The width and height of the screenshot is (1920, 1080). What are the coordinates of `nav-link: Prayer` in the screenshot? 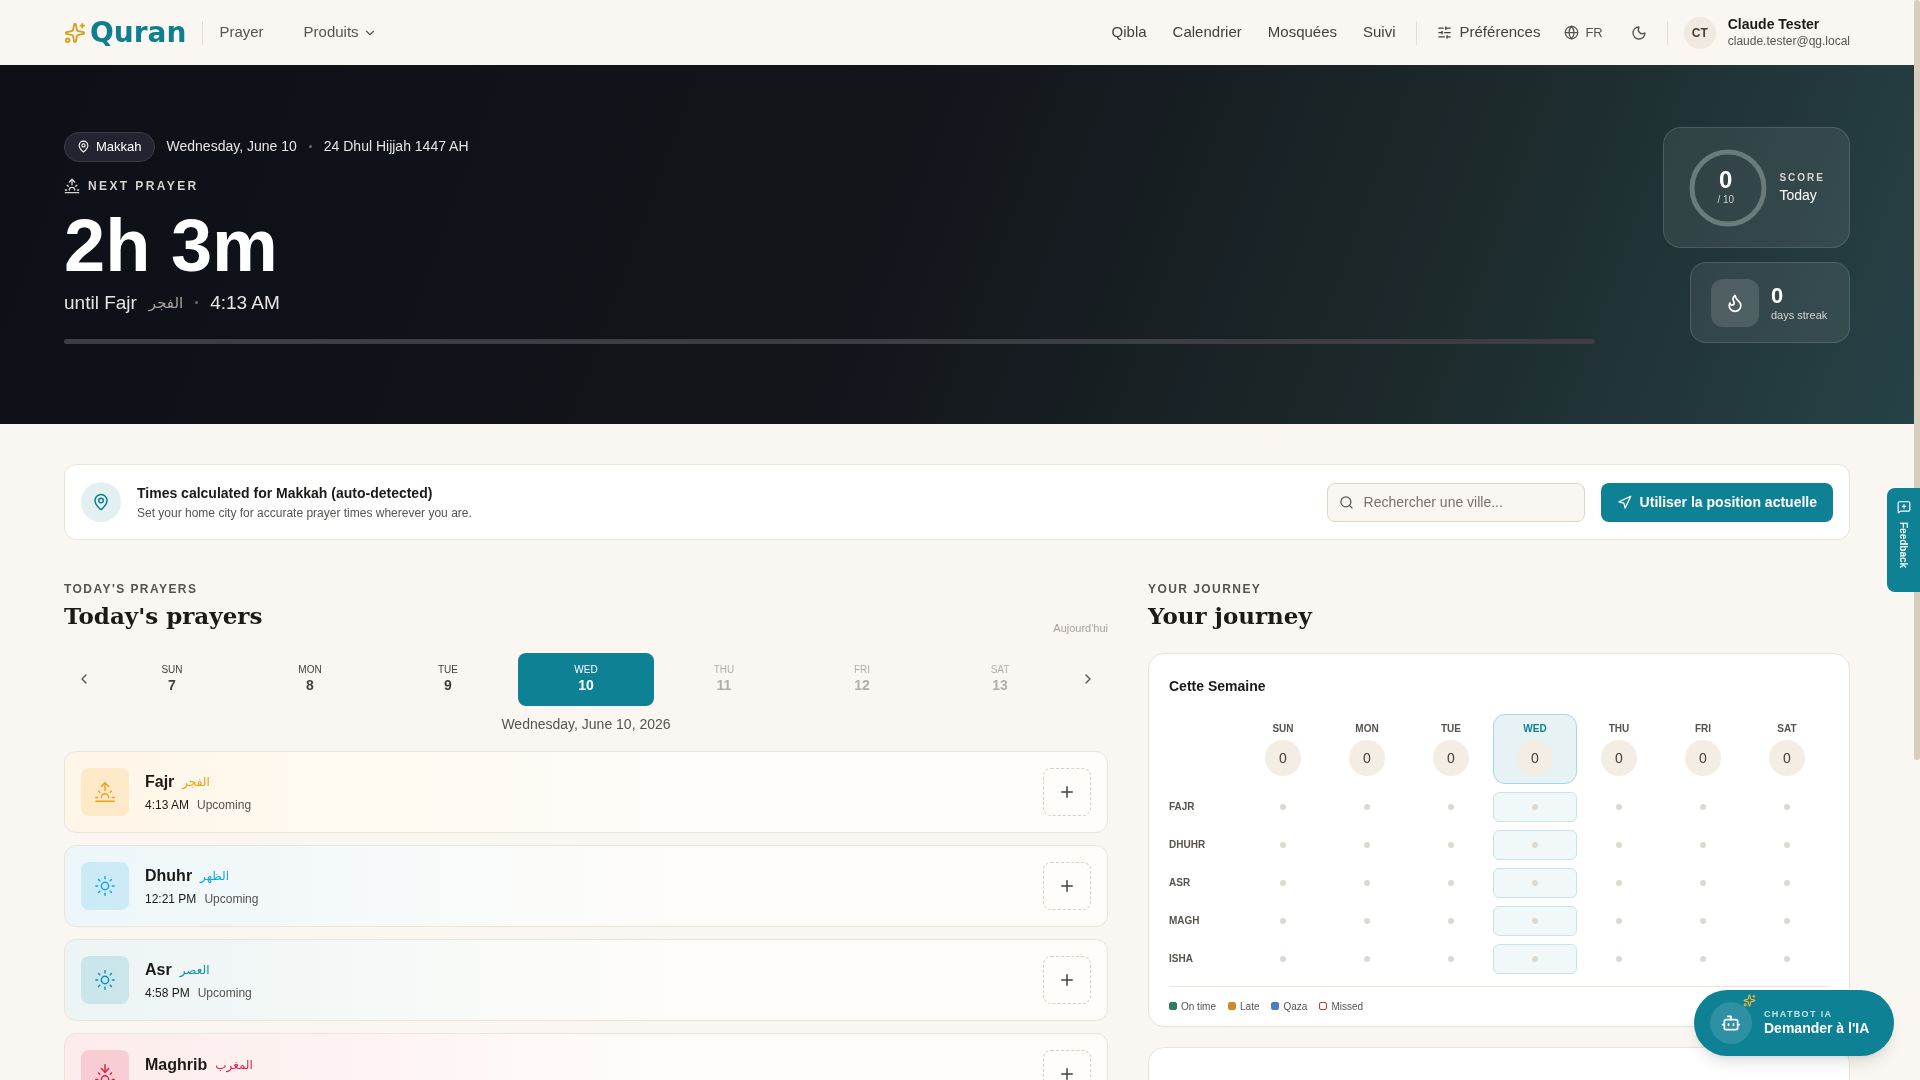 It's located at (241, 32).